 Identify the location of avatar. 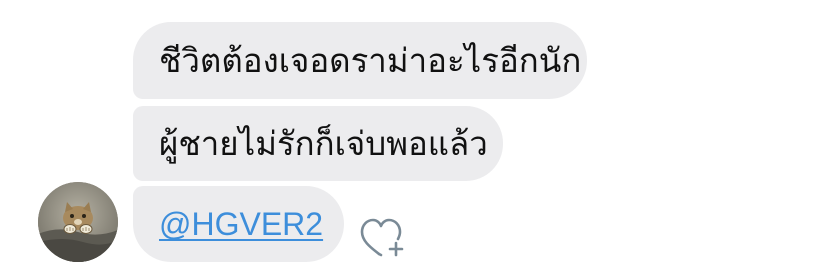
(78, 222).